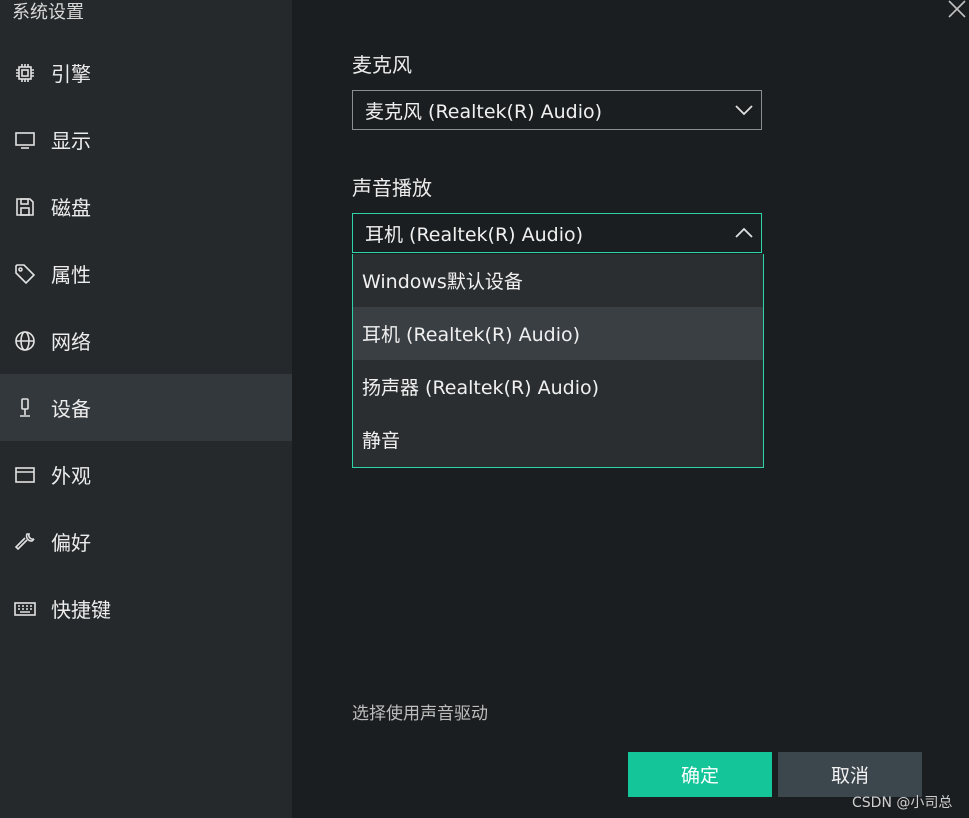 The width and height of the screenshot is (969, 818). What do you see at coordinates (25, 408) in the screenshot?
I see `microphone-icon` at bounding box center [25, 408].